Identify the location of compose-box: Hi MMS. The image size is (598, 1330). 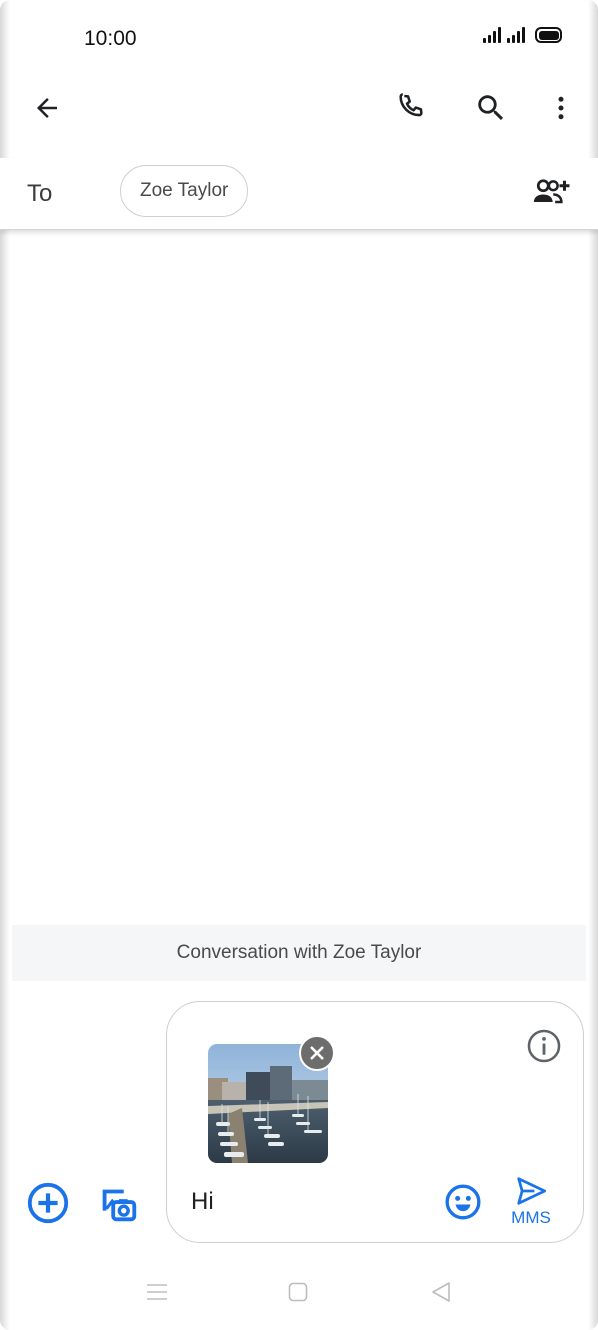
(375, 1122).